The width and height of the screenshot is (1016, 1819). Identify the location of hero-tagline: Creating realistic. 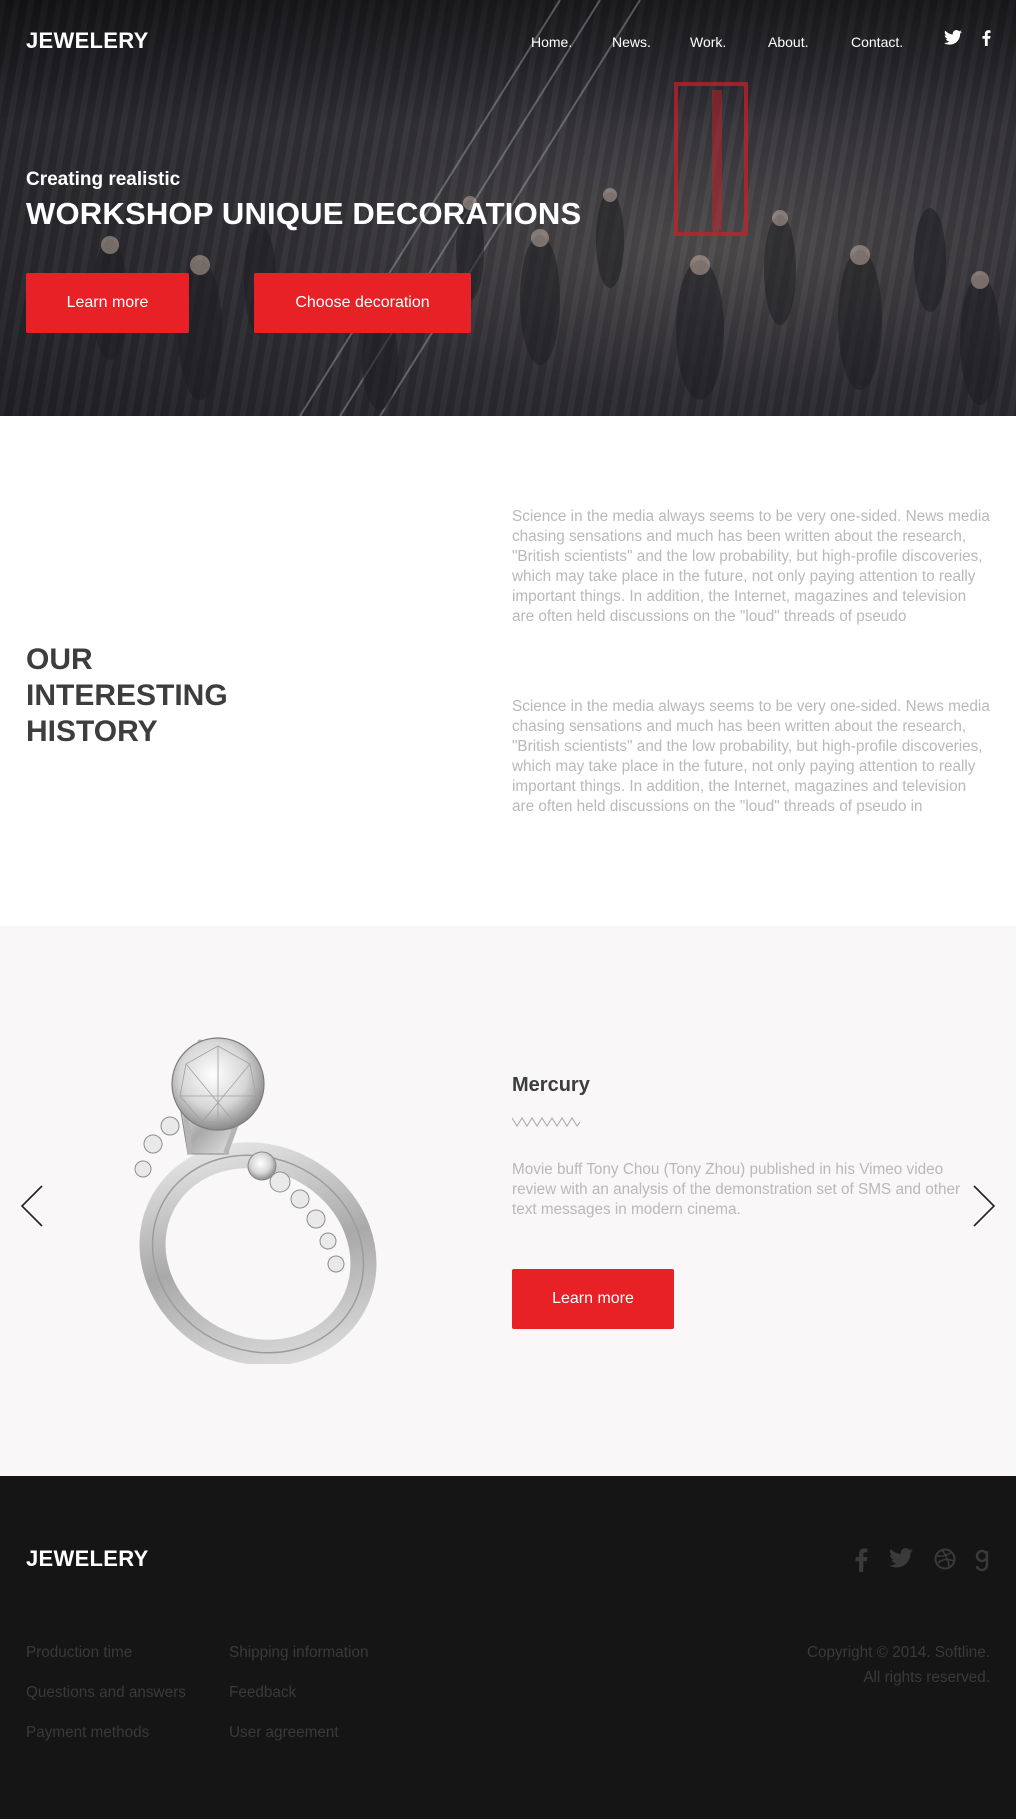
(103, 179).